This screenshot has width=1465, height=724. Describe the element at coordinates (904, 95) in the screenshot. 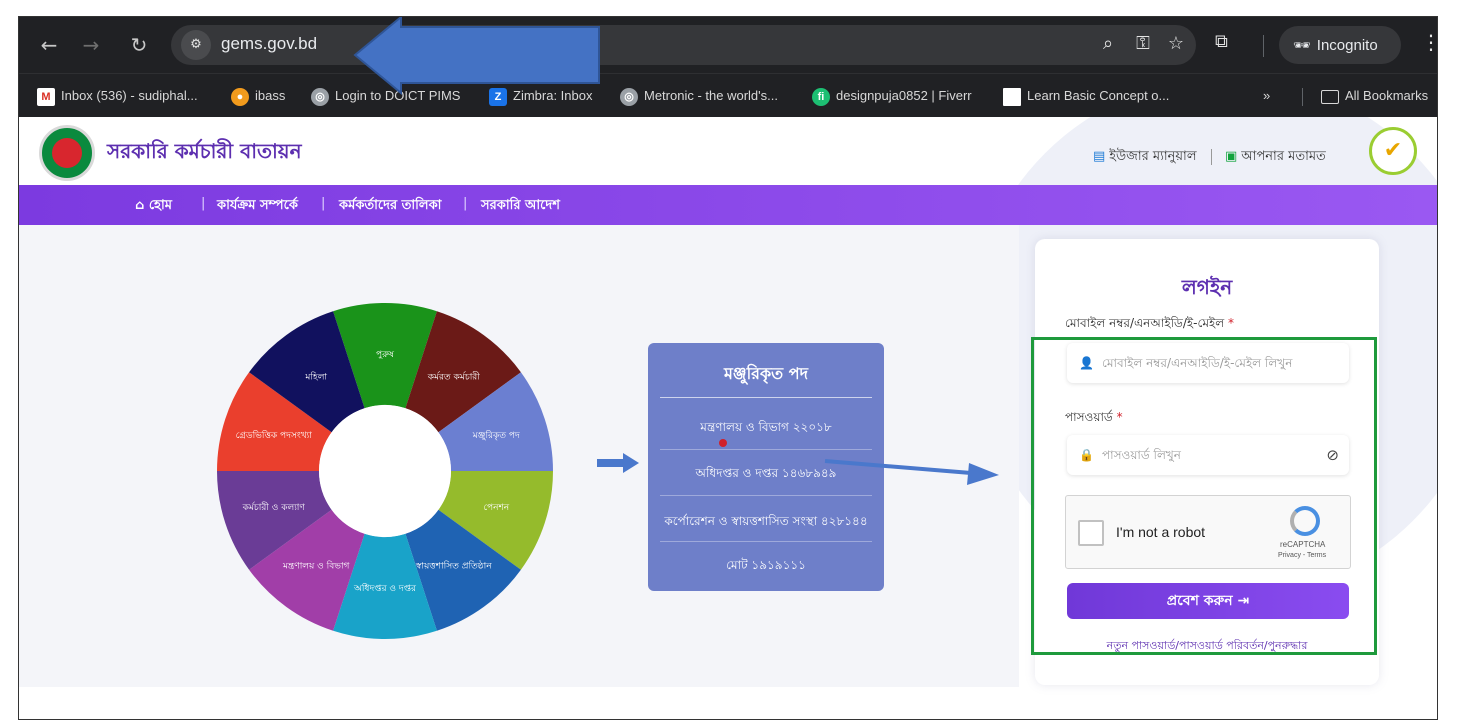

I see `bookmark-label: designpuja0852 | Fiverr` at that location.